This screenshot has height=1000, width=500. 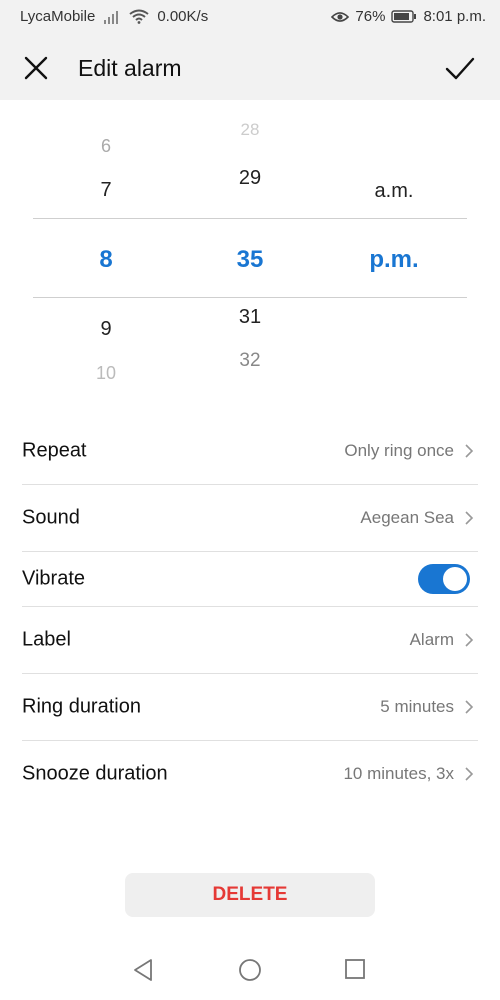 I want to click on back-nav-icon, so click(x=143, y=970).